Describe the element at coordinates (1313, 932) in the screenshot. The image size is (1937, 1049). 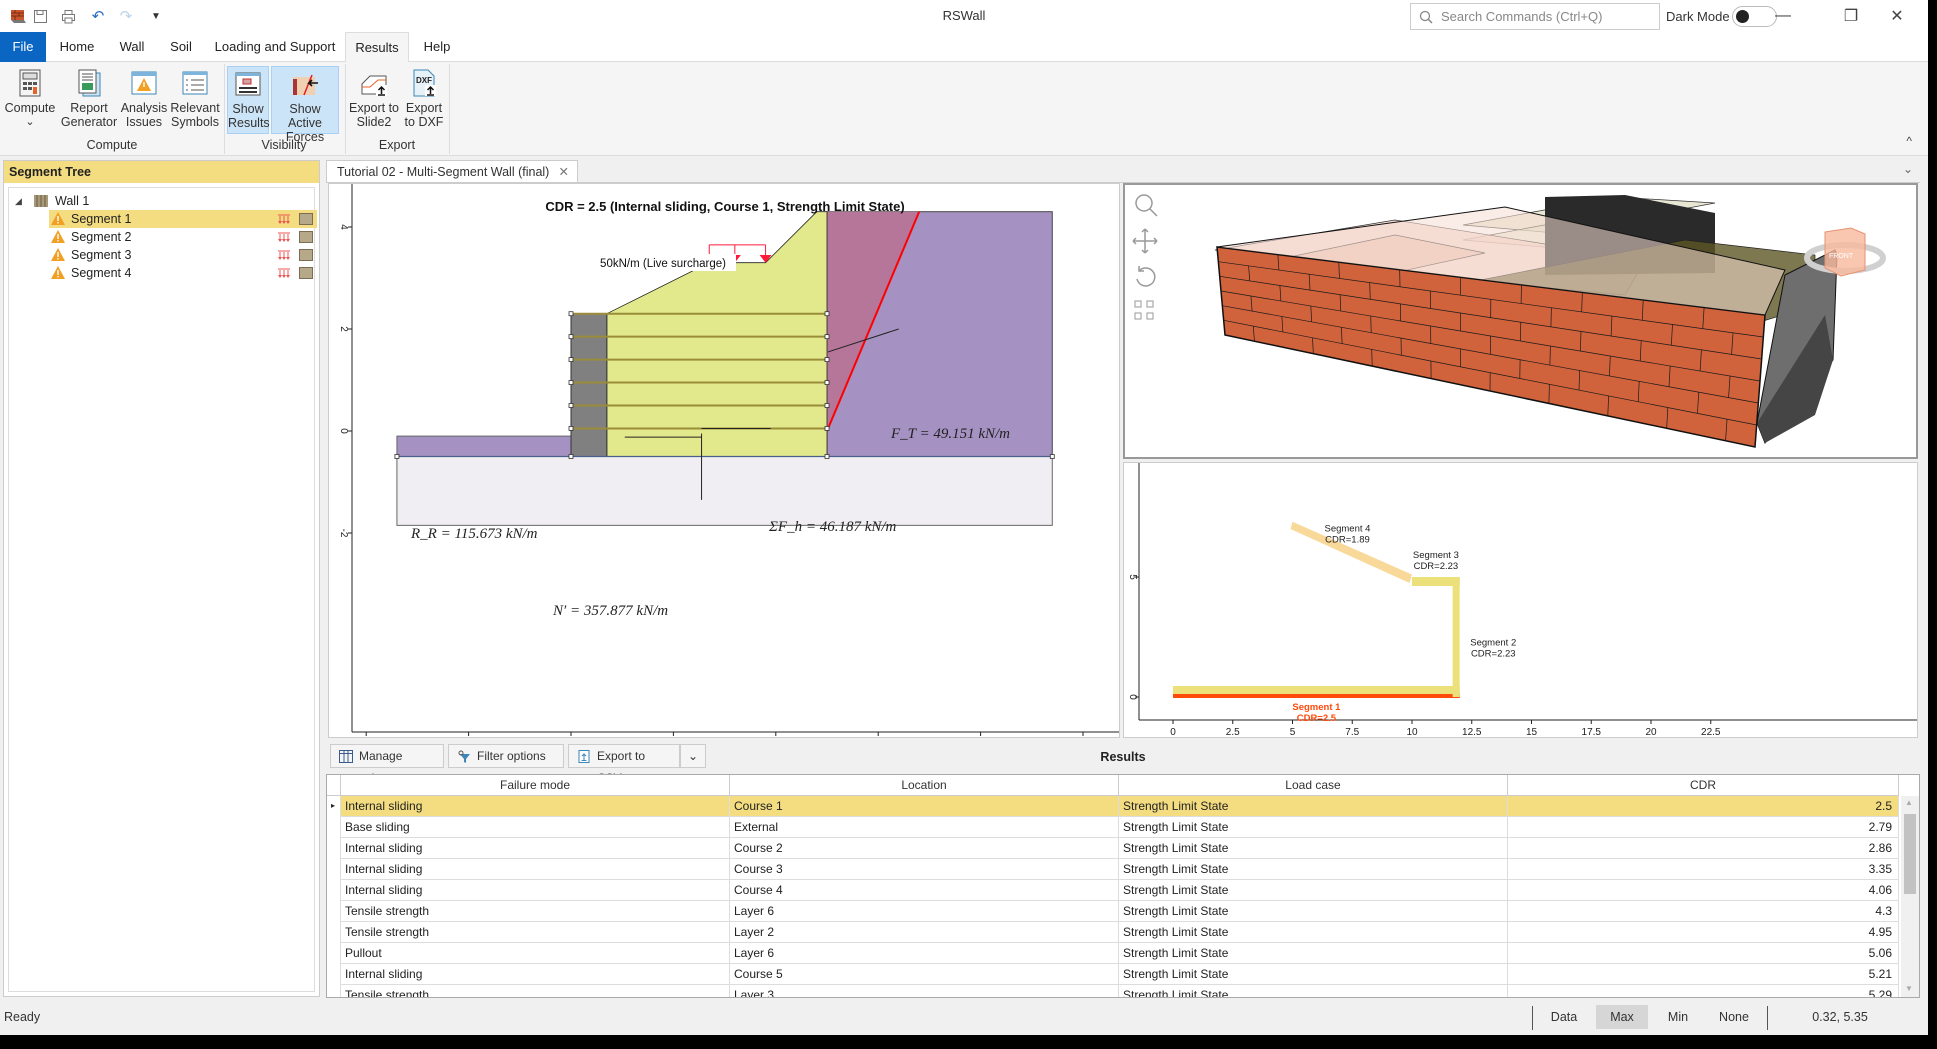
I see `cell-load-case: Strength Limit State` at that location.